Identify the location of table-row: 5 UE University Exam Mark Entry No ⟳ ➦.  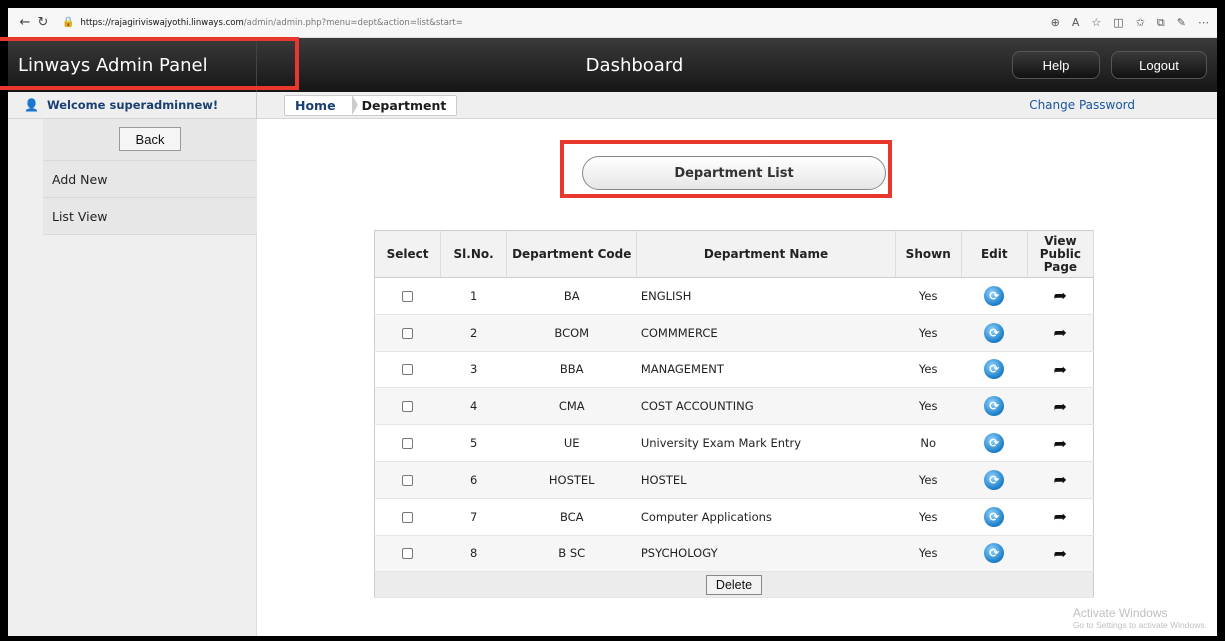
(734, 443).